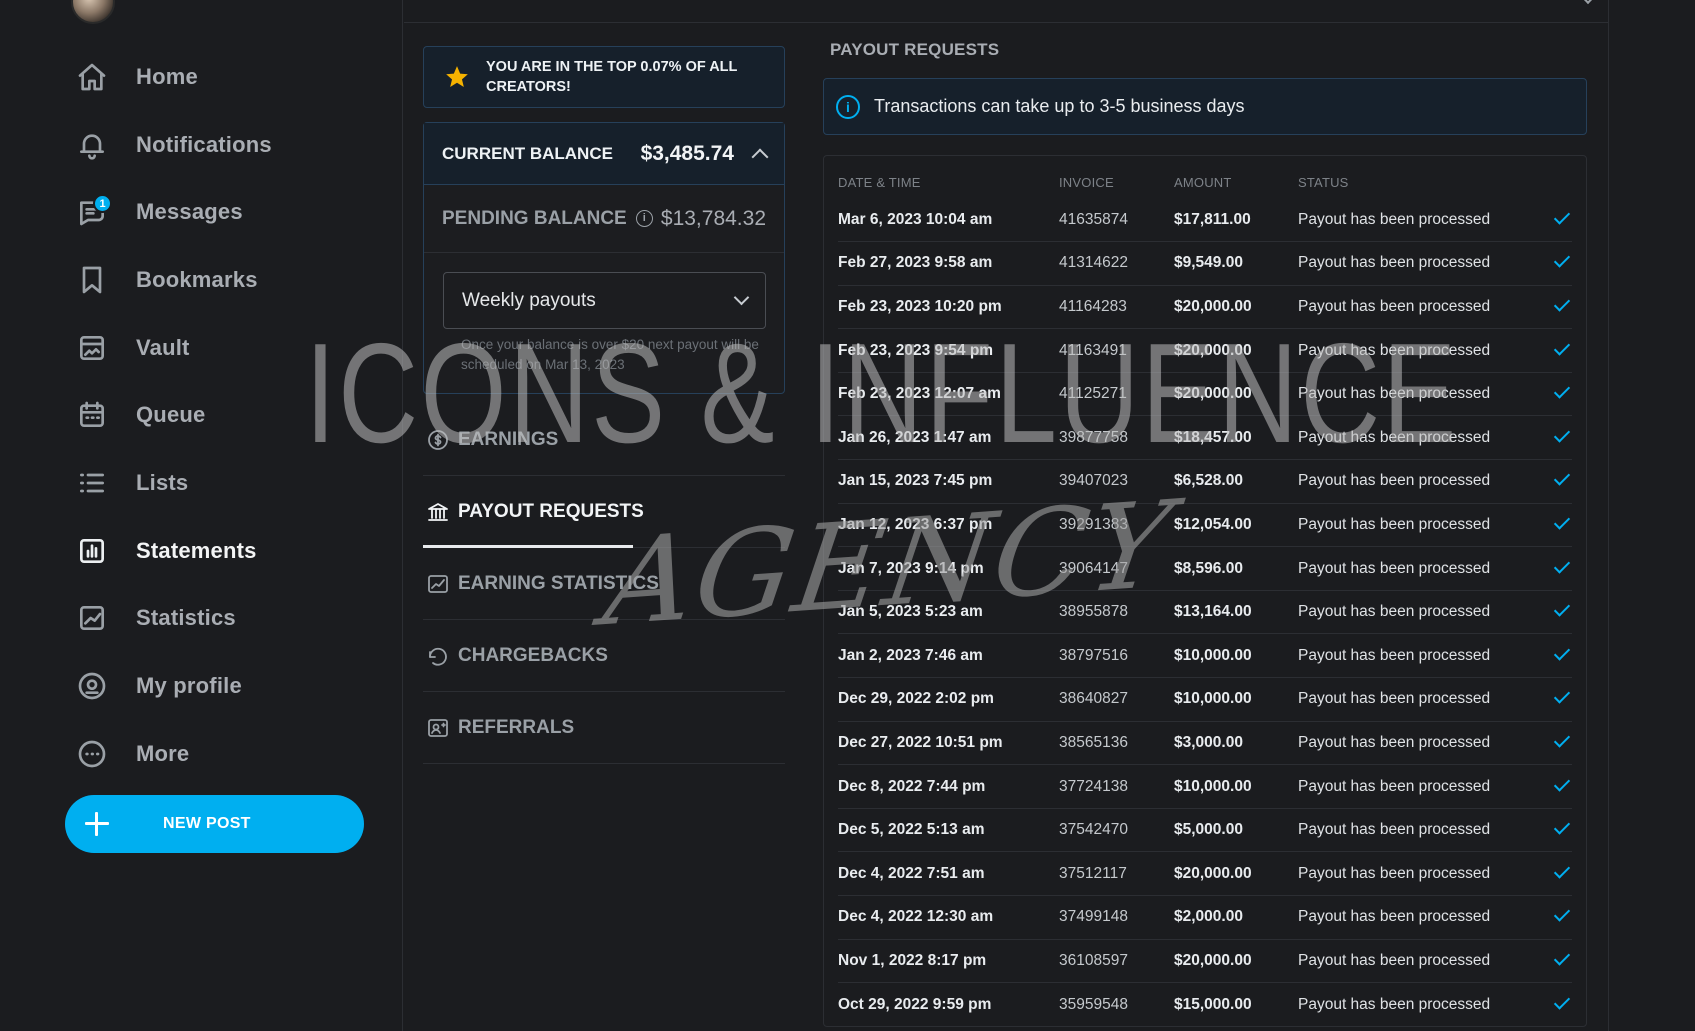 This screenshot has width=1695, height=1031. Describe the element at coordinates (93, 12) in the screenshot. I see `avatar` at that location.